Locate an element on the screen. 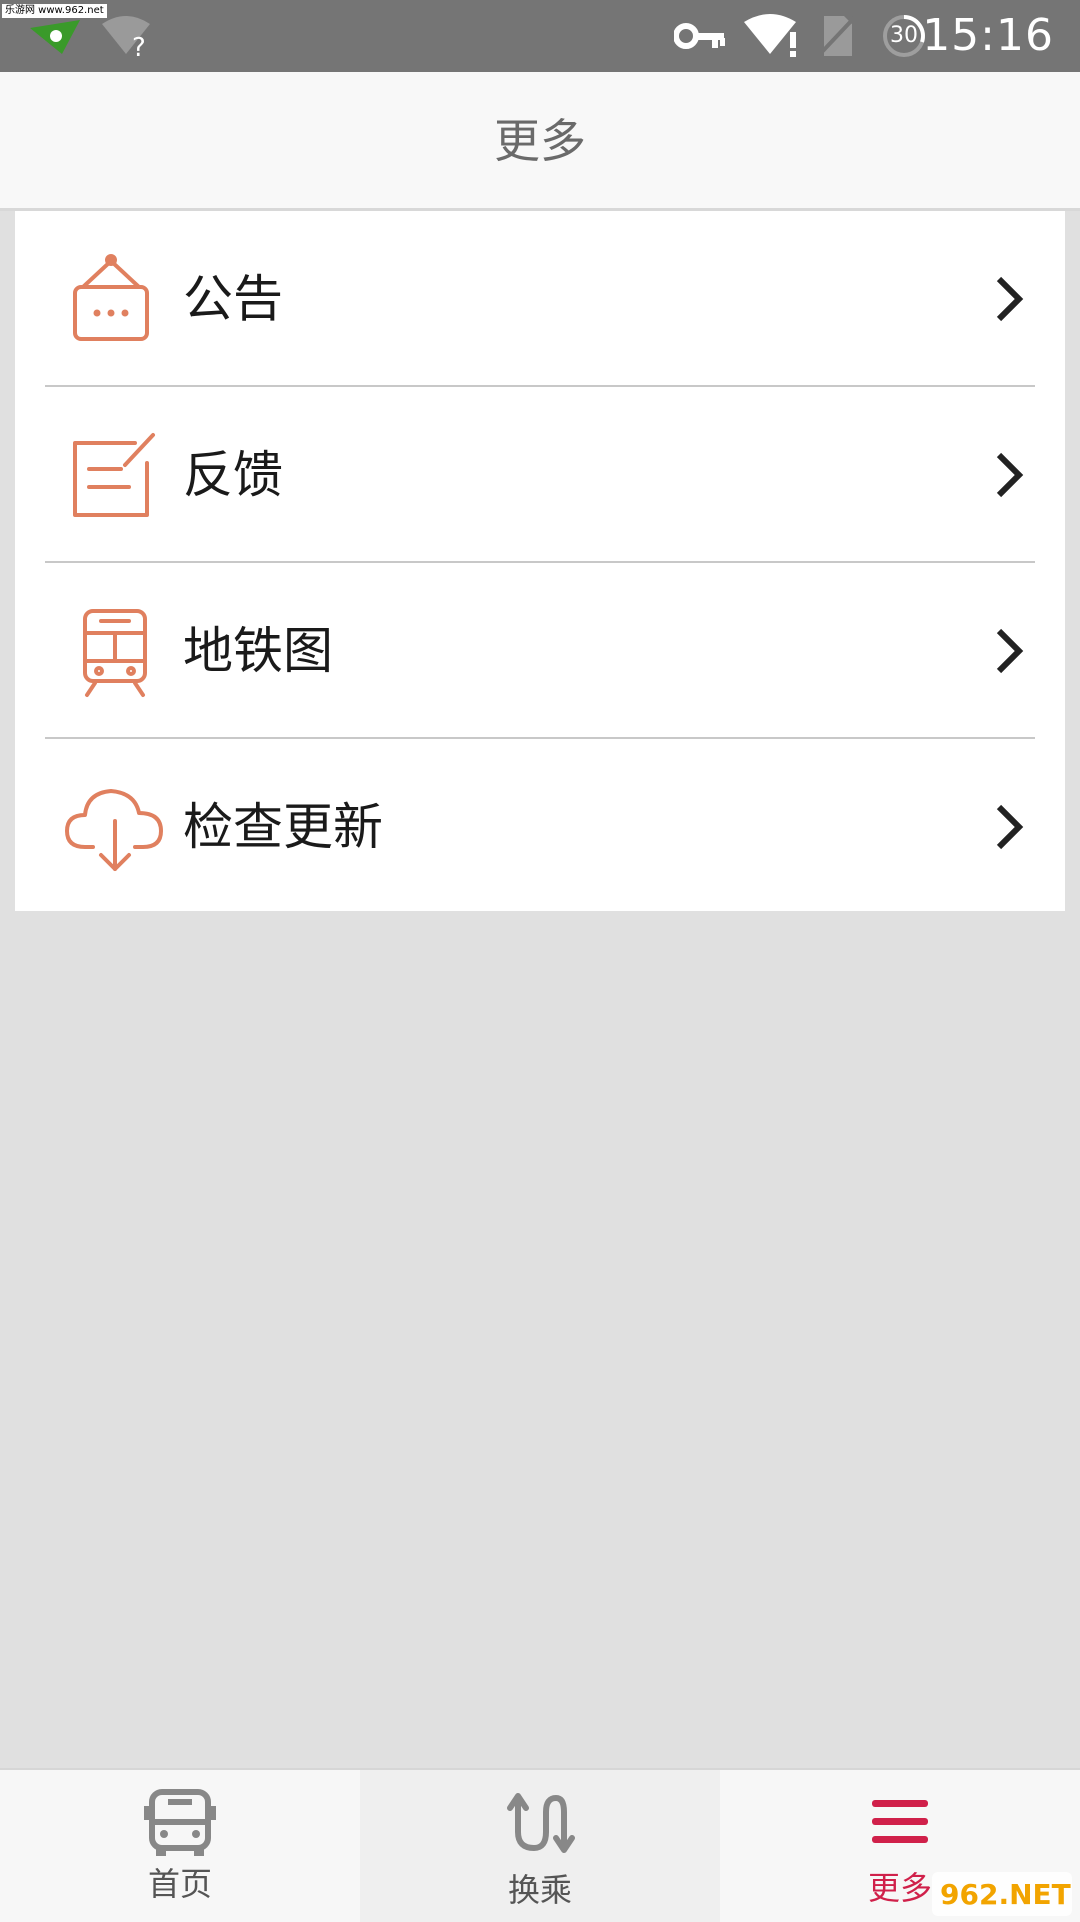 The image size is (1080, 1922). svg-text: 962.NET is located at coordinates (1005, 1894).